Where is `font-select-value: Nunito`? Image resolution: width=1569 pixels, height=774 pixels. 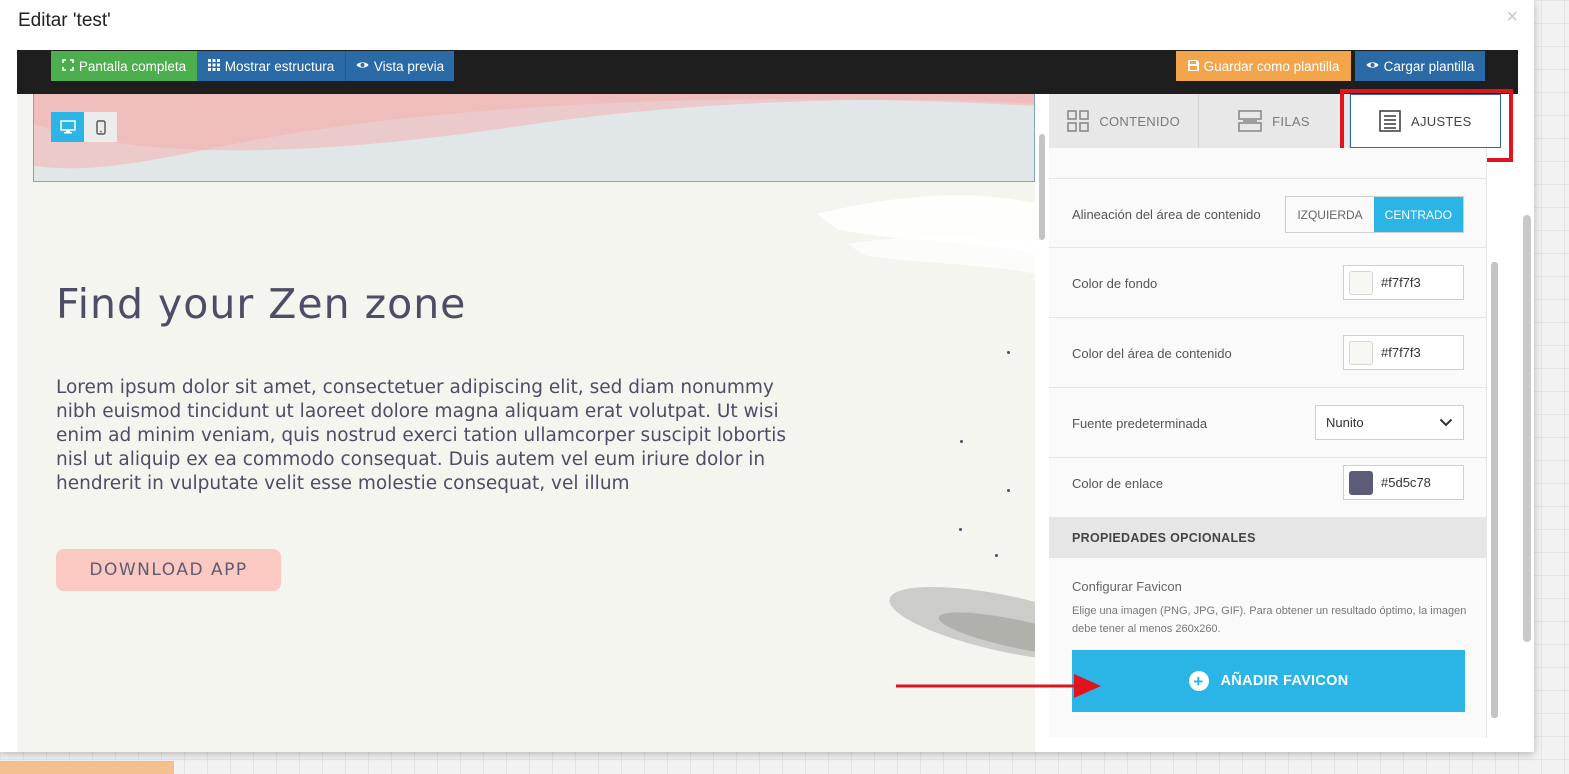
font-select-value: Nunito is located at coordinates (1345, 422).